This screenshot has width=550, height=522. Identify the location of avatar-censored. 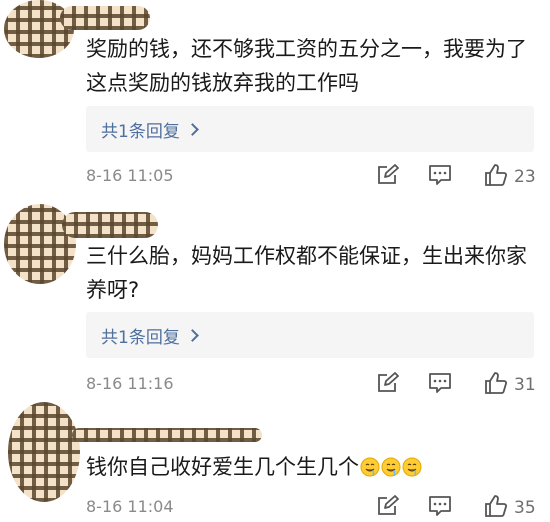
(44, 452).